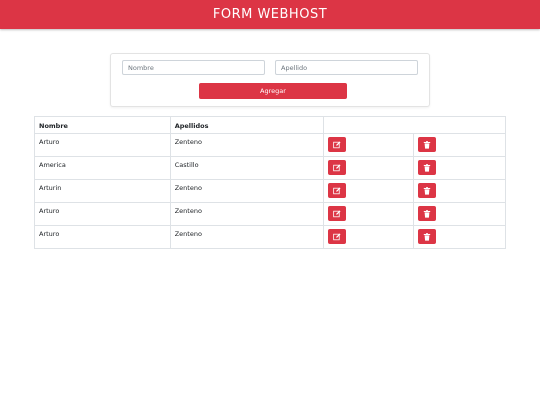 The height and width of the screenshot is (405, 540). I want to click on header-apellidos: Apellidos, so click(247, 125).